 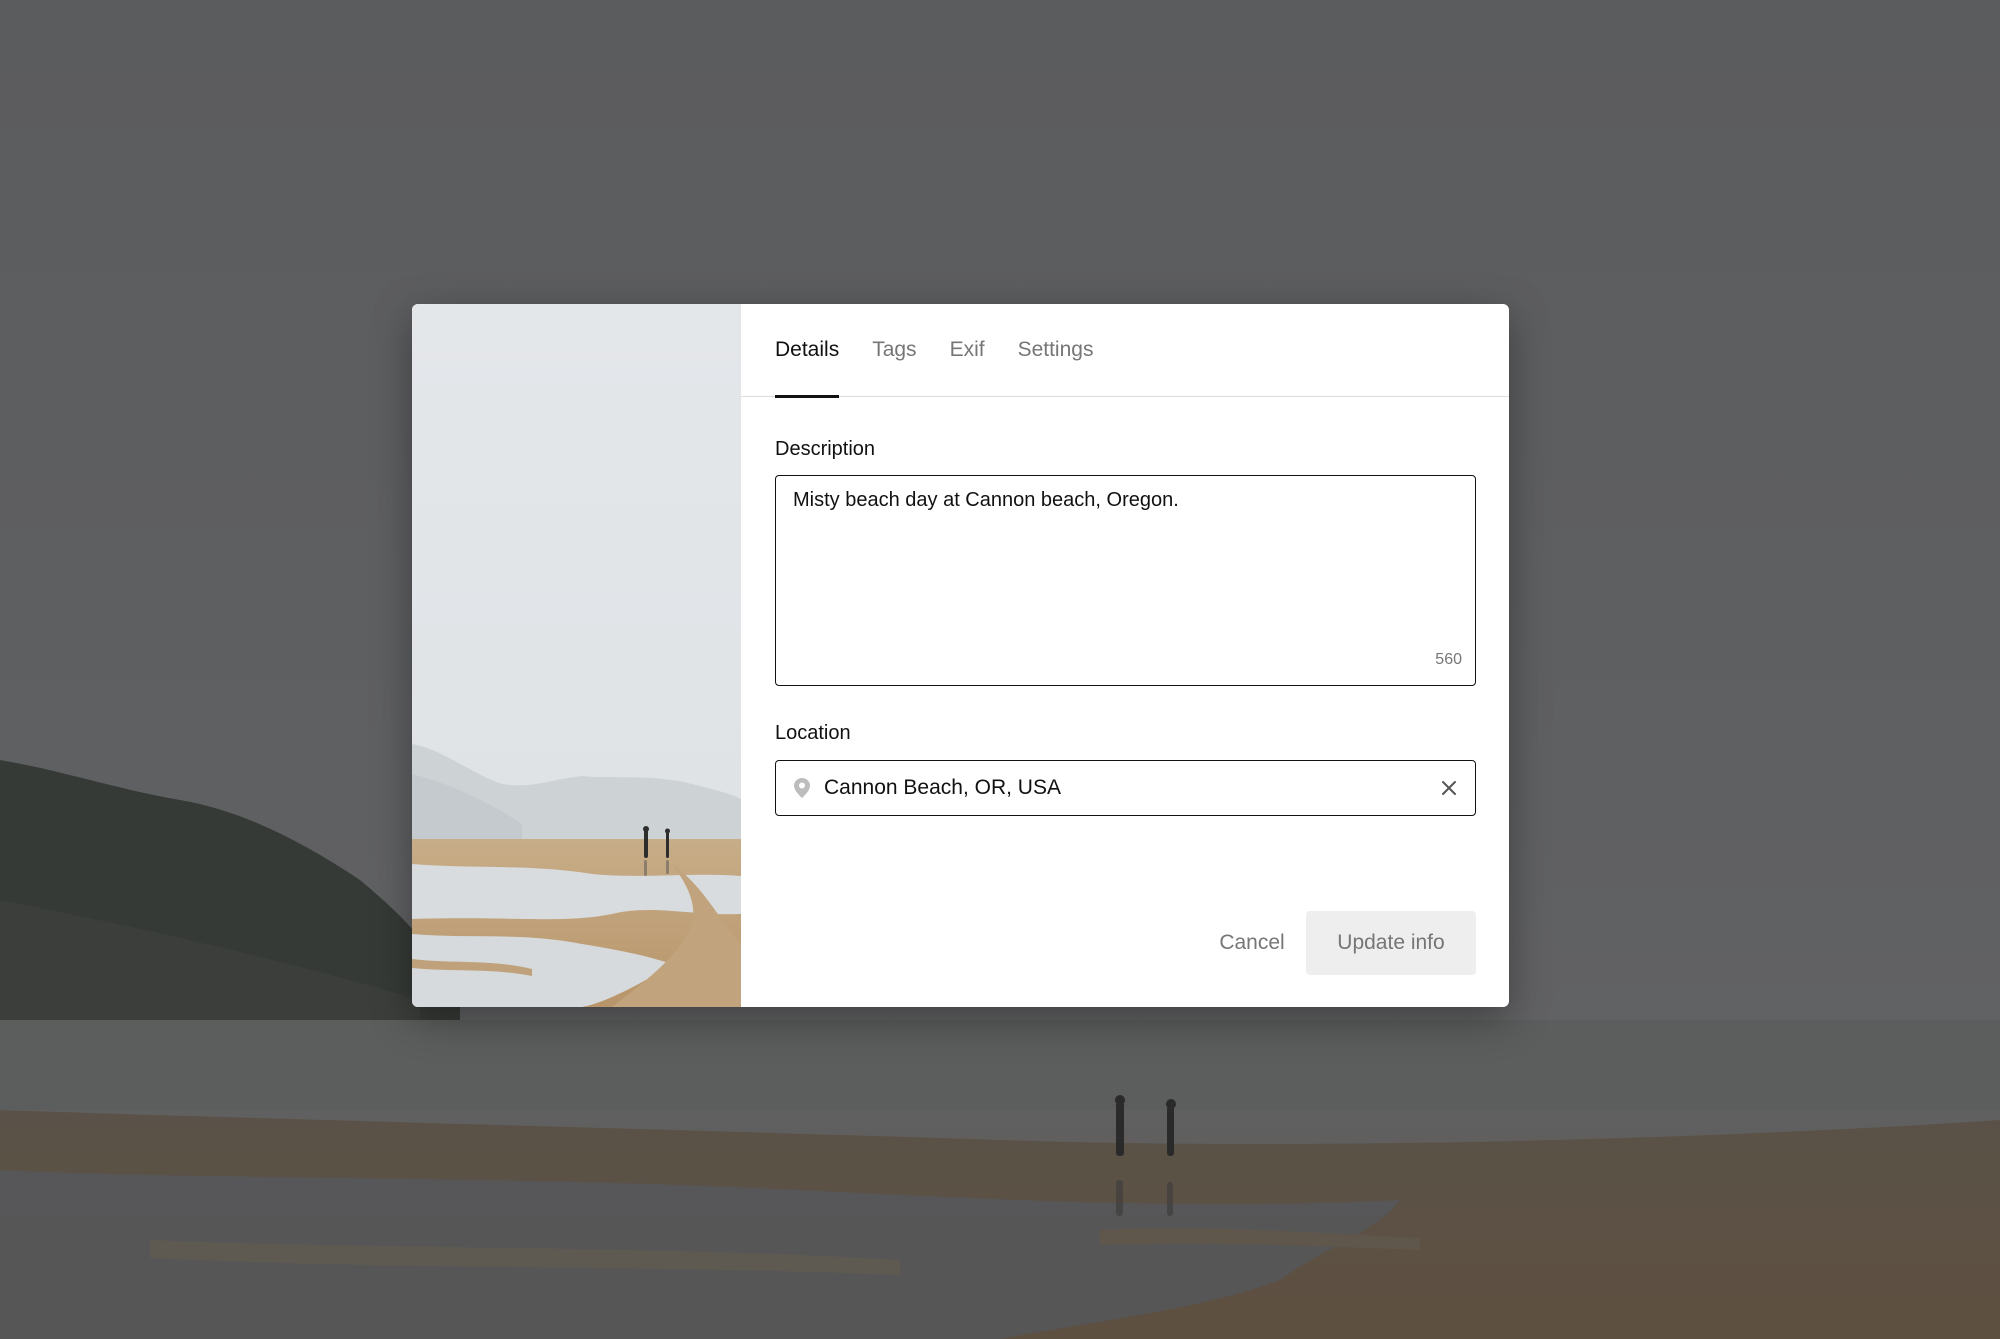 What do you see at coordinates (1391, 943) in the screenshot?
I see `update-info-button: Update info` at bounding box center [1391, 943].